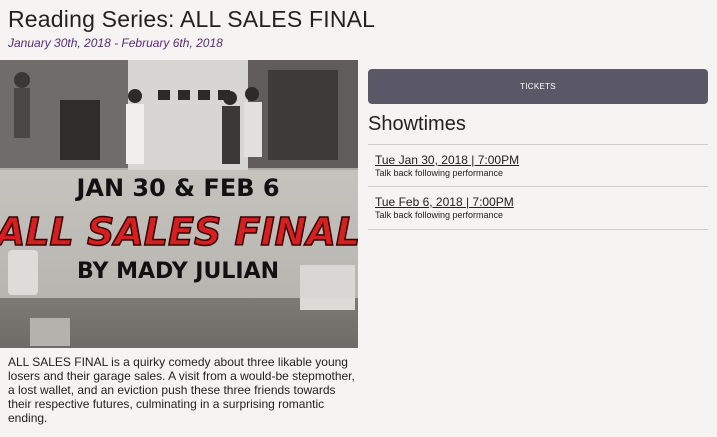 This screenshot has width=717, height=437. What do you see at coordinates (178, 271) in the screenshot?
I see `poster-author-text: BY MADY JULIAN` at bounding box center [178, 271].